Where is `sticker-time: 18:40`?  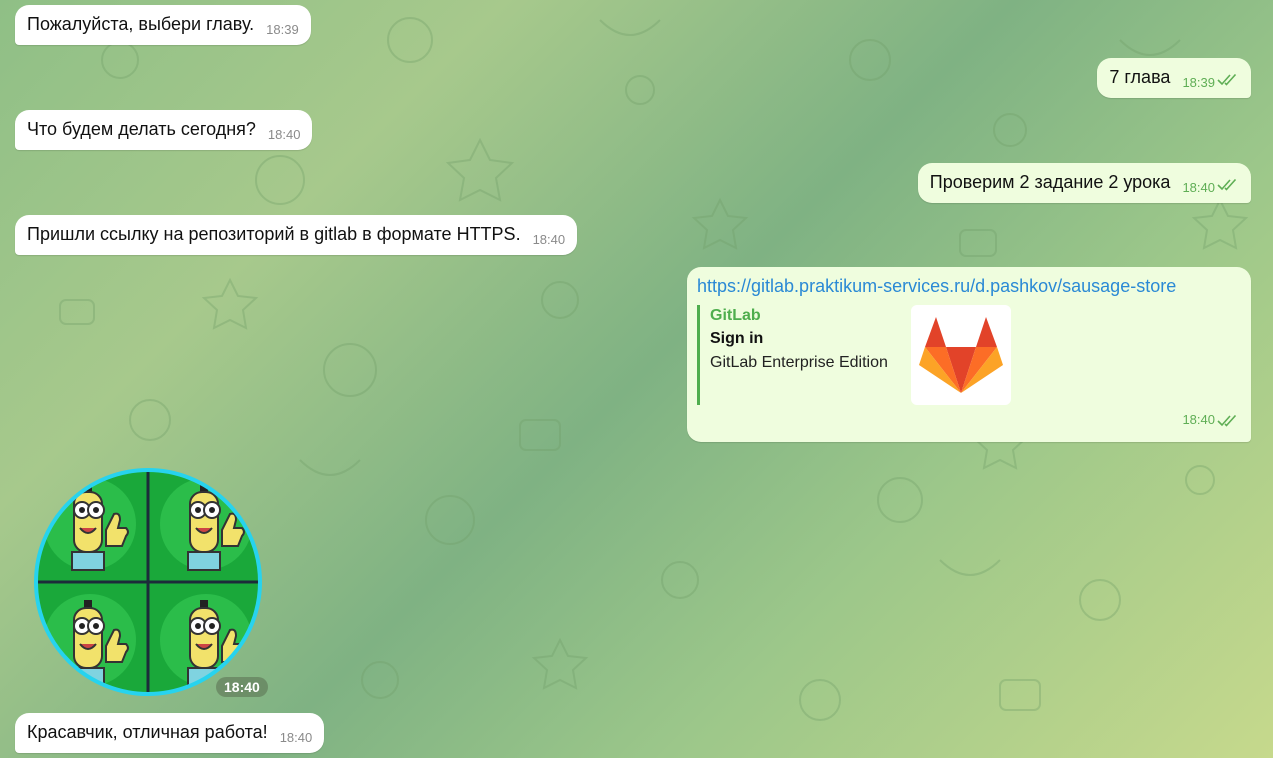
sticker-time: 18:40 is located at coordinates (242, 687).